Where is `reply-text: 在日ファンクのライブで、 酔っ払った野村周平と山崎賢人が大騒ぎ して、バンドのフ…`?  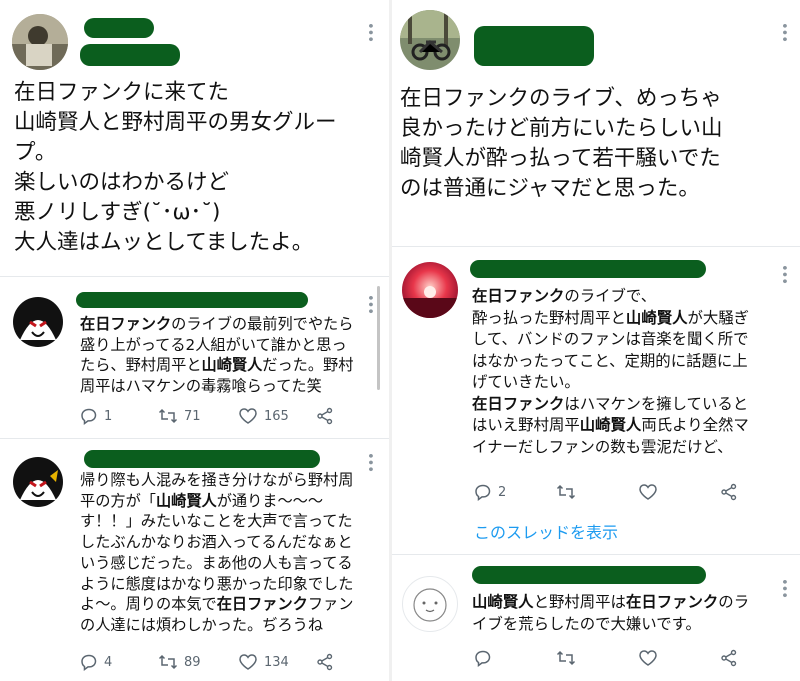
reply-text: 在日ファンクのライブで、 酔っ払った野村周平と山崎賢人が大騒ぎ して、バンドのフ… is located at coordinates (611, 371).